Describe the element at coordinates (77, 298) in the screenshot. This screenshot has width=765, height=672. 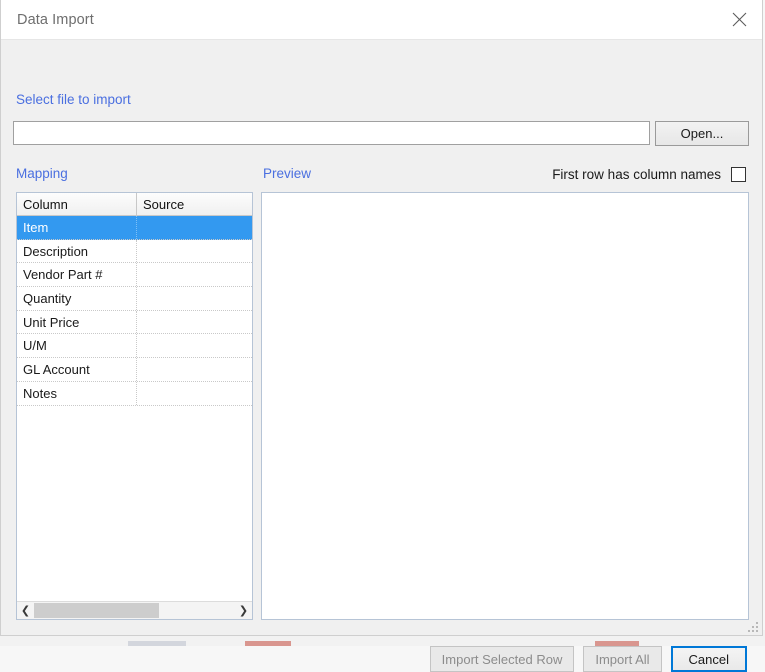
I see `cell-column: Quantity` at that location.